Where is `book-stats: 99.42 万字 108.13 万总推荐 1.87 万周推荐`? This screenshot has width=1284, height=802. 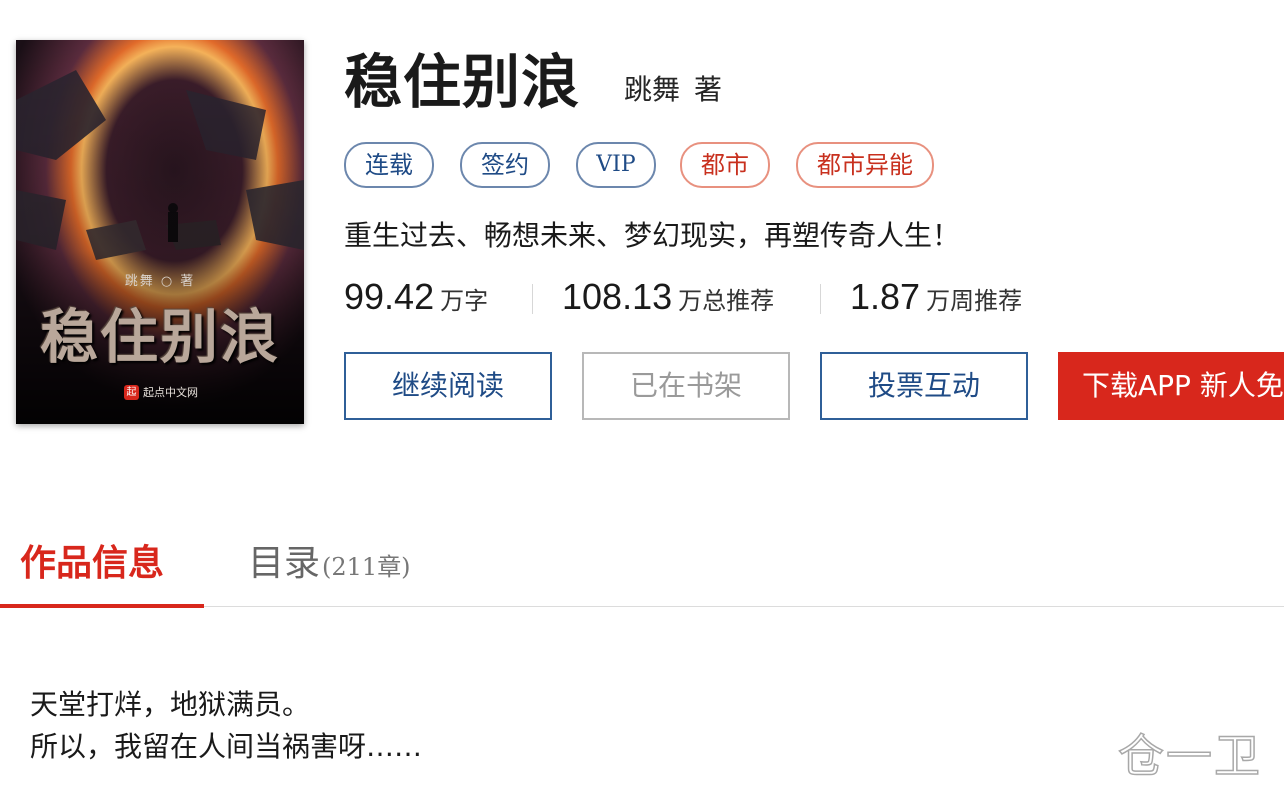
book-stats: 99.42 万字 108.13 万总推荐 1.87 万周推荐 is located at coordinates (704, 299).